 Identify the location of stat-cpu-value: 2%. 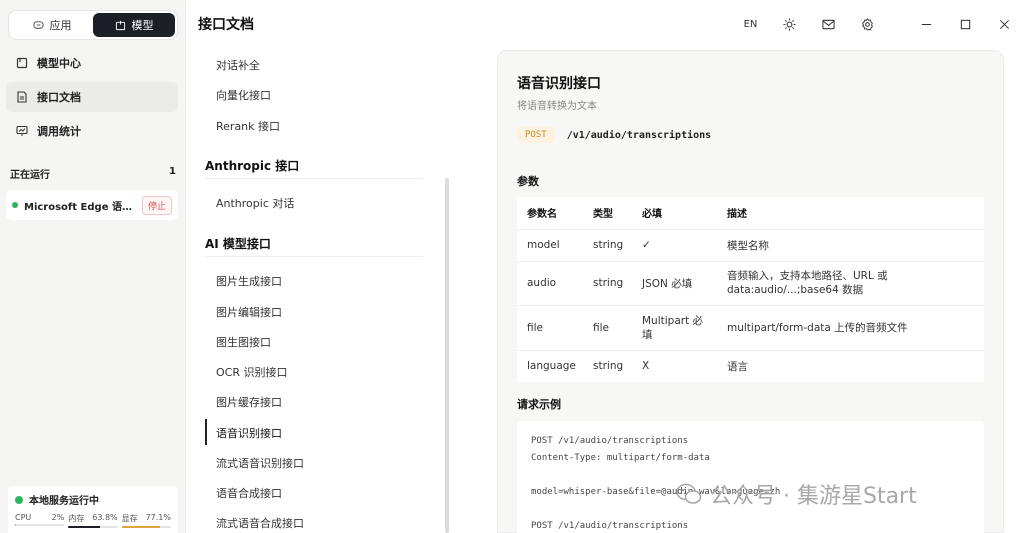
(58, 517).